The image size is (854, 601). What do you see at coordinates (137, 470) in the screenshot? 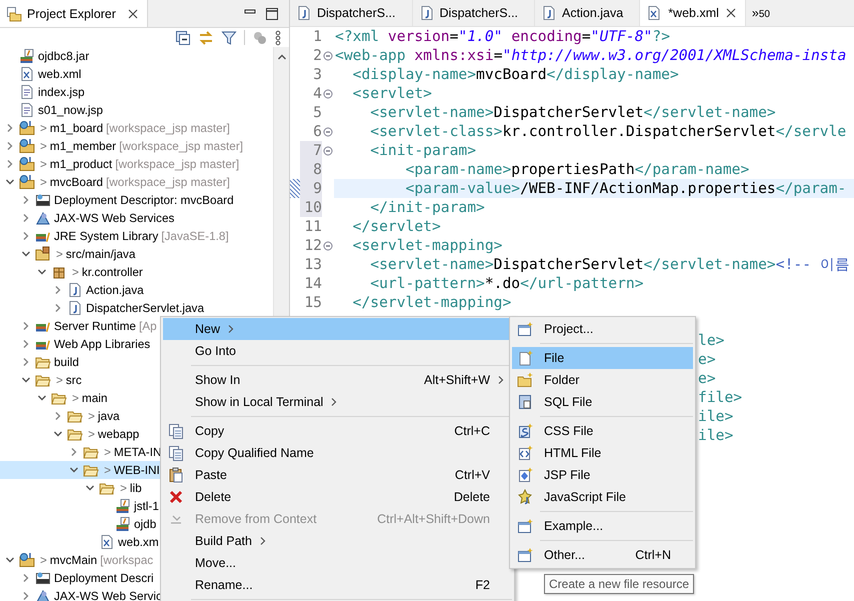
I see `tree-label: WEB-INI` at bounding box center [137, 470].